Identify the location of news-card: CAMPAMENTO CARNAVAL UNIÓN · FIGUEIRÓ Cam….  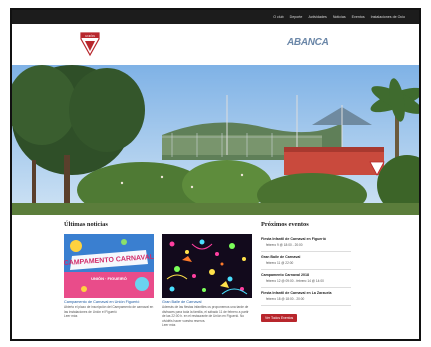
(109, 280).